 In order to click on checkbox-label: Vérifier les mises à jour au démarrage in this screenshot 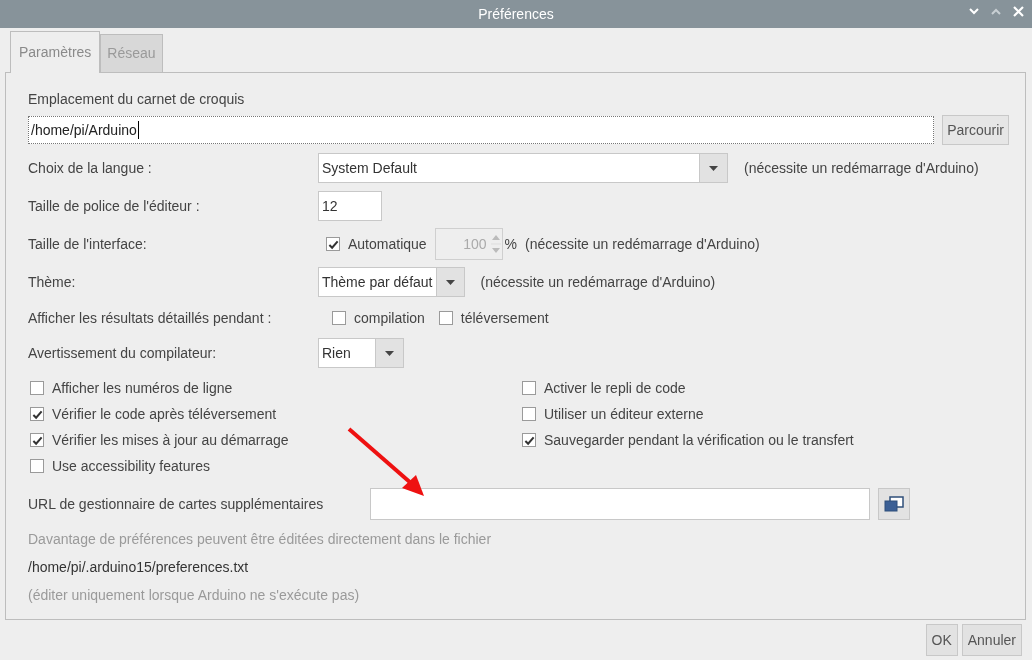, I will do `click(170, 440)`.